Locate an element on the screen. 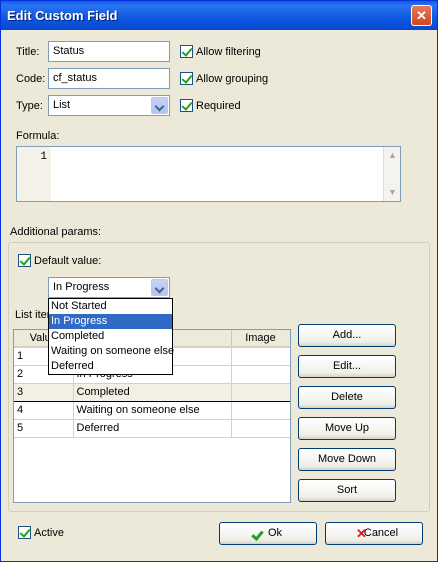 The height and width of the screenshot is (562, 438). dropdown-option: Deferred is located at coordinates (110, 366).